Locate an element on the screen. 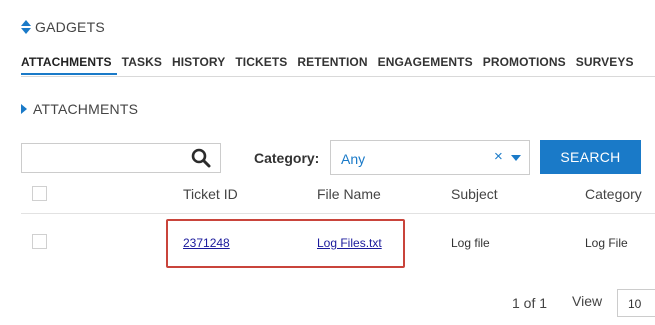  search-icon is located at coordinates (201, 158).